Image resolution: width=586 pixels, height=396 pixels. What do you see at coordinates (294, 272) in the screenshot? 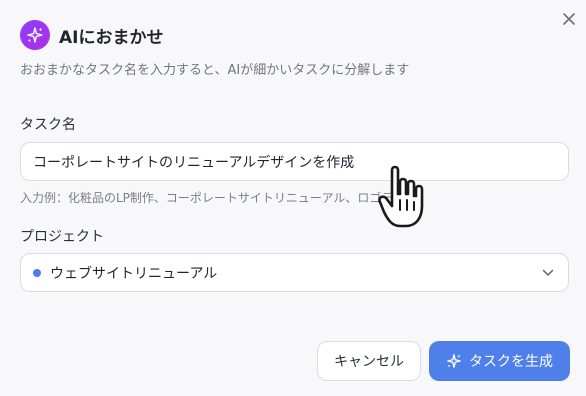
I see `project-select: ウェブサイトリニューアル` at bounding box center [294, 272].